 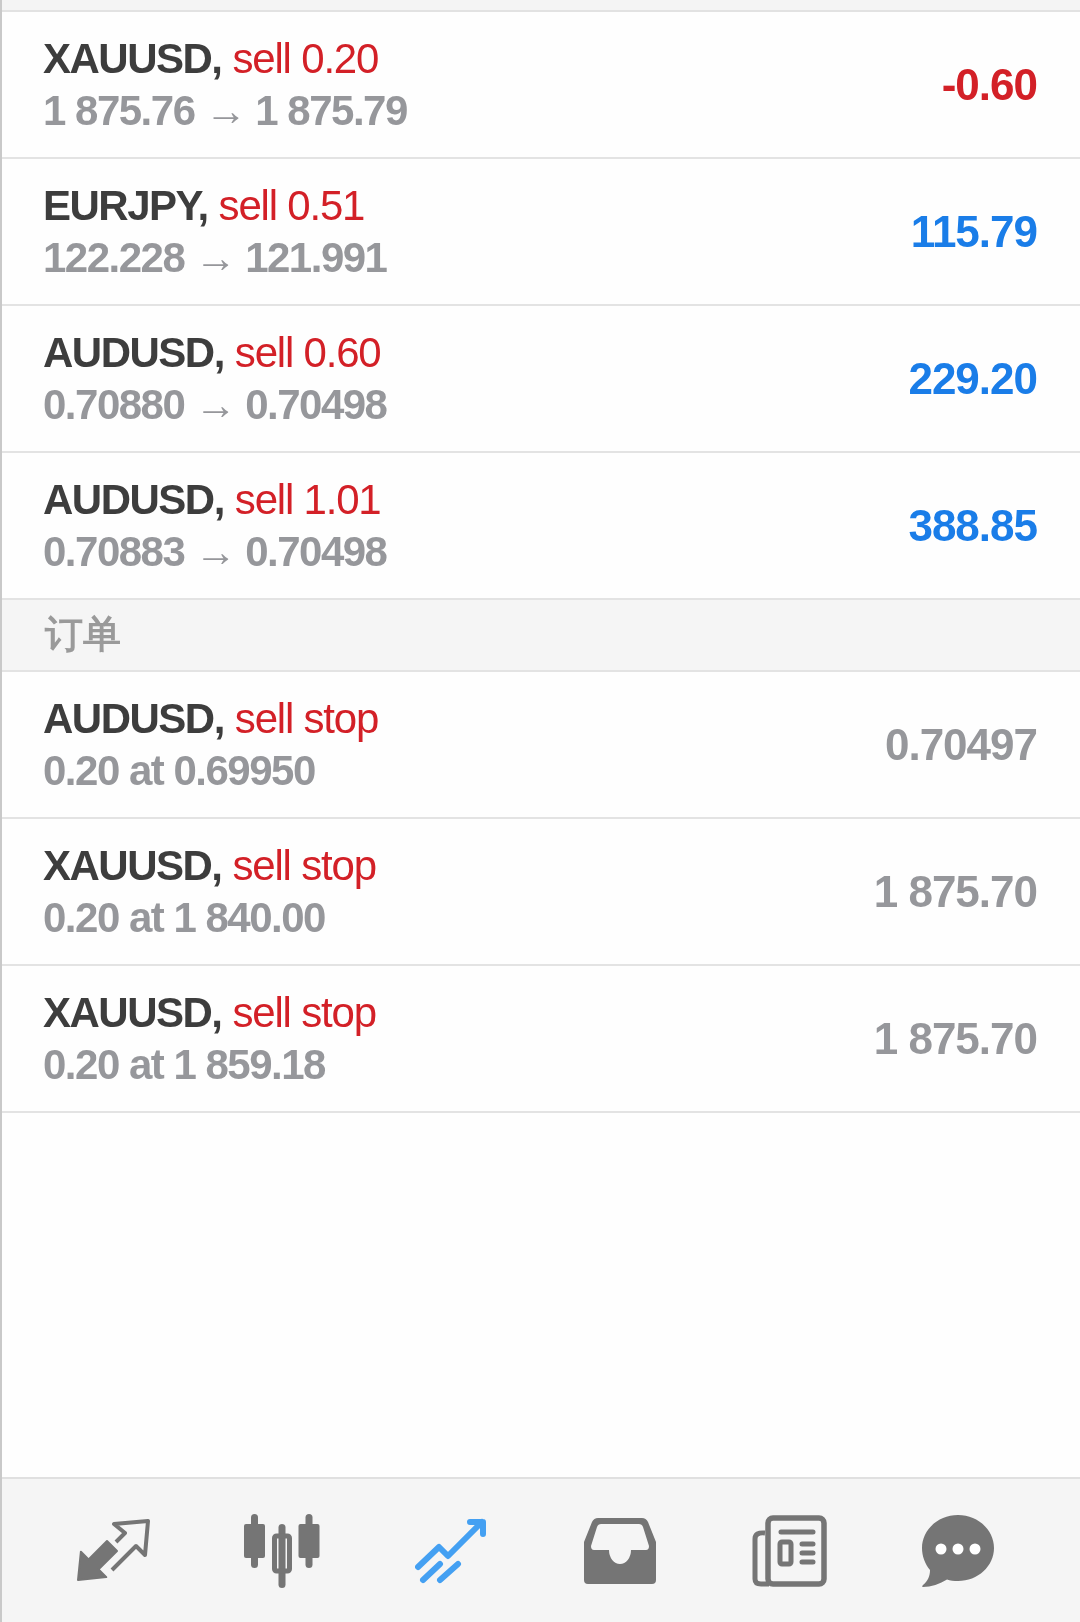 What do you see at coordinates (972, 378) in the screenshot?
I see `profit-value: 229.20` at bounding box center [972, 378].